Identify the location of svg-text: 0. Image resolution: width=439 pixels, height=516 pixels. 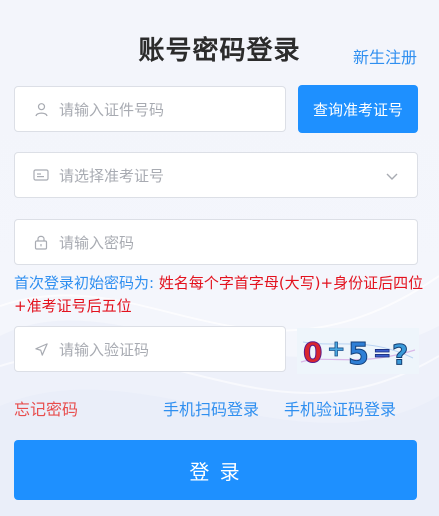
(312, 352).